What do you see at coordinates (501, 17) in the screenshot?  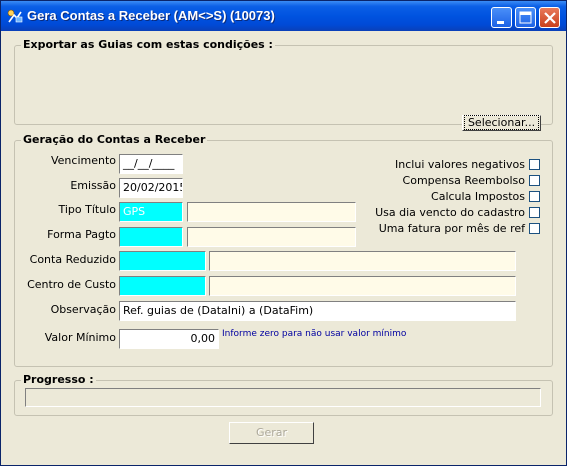 I see `minimize-button` at bounding box center [501, 17].